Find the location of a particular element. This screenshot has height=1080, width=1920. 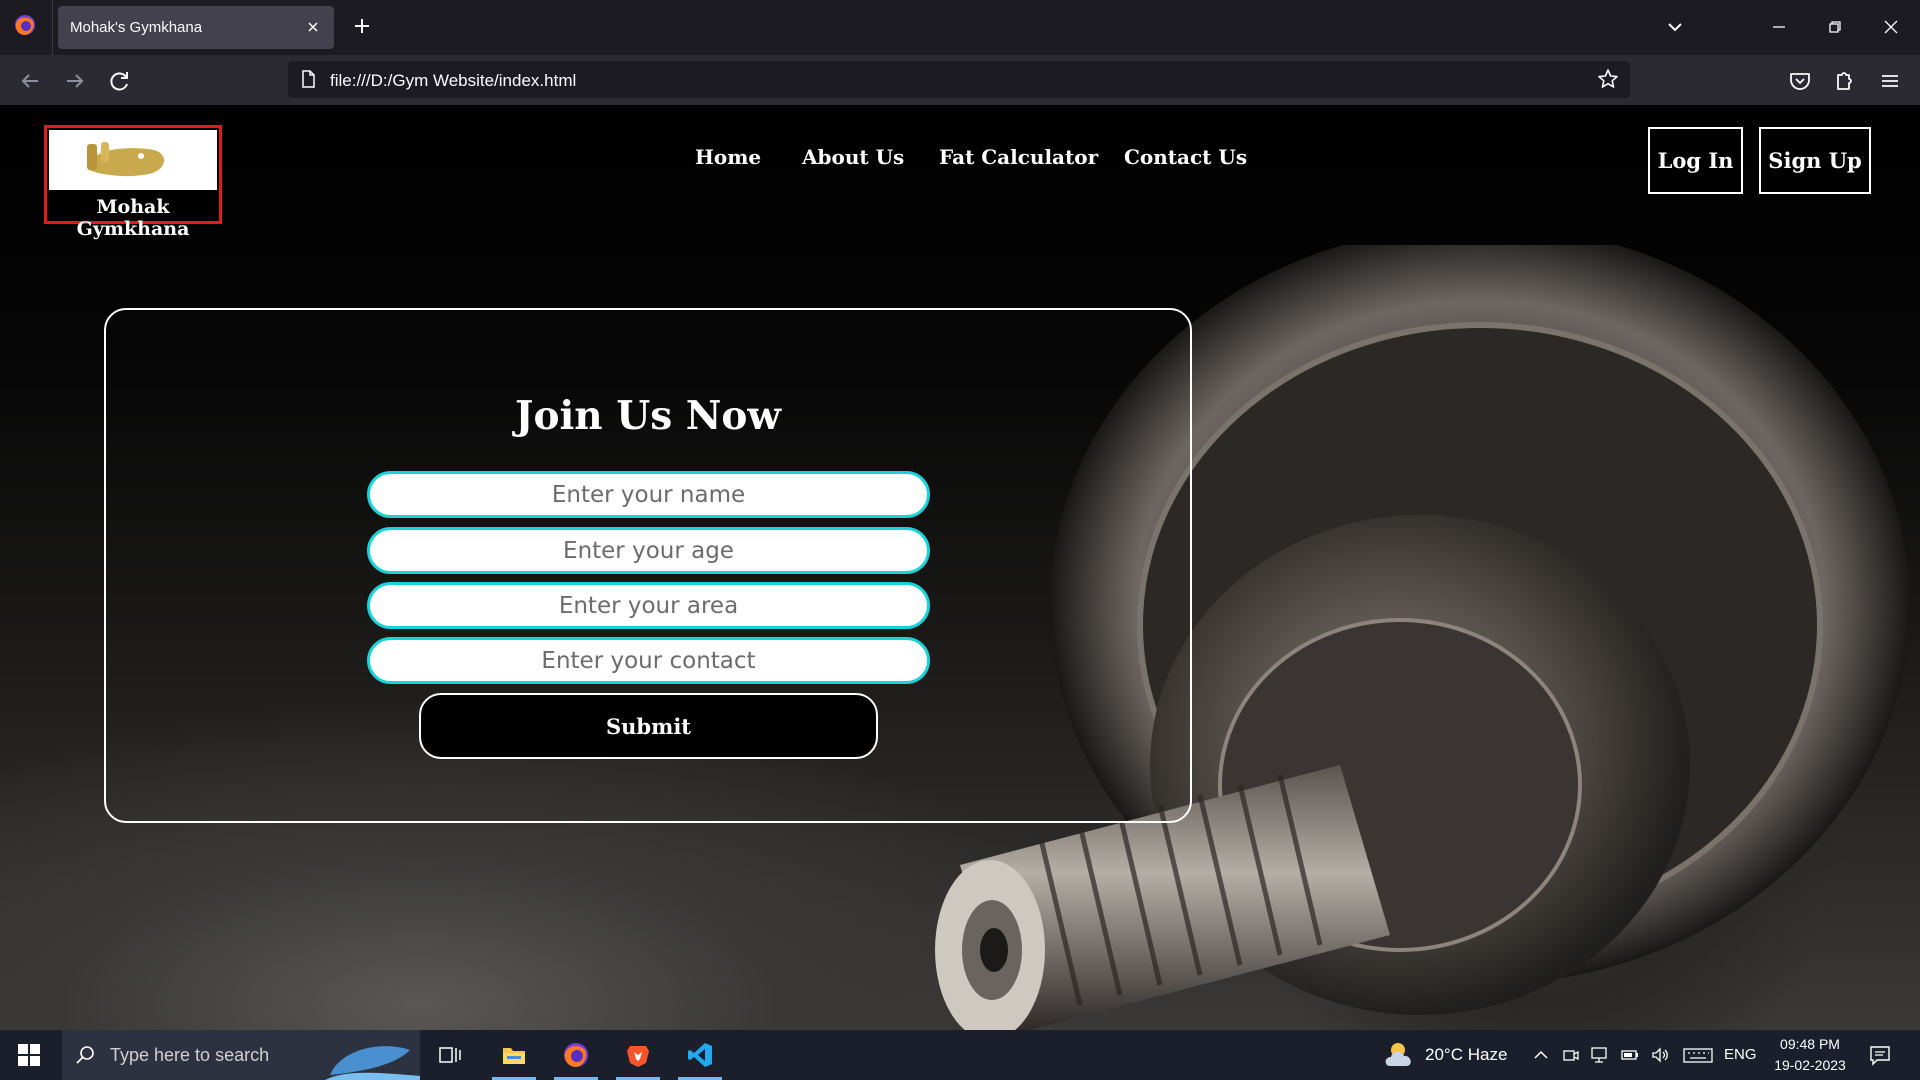

vscode-icon is located at coordinates (700, 1055).